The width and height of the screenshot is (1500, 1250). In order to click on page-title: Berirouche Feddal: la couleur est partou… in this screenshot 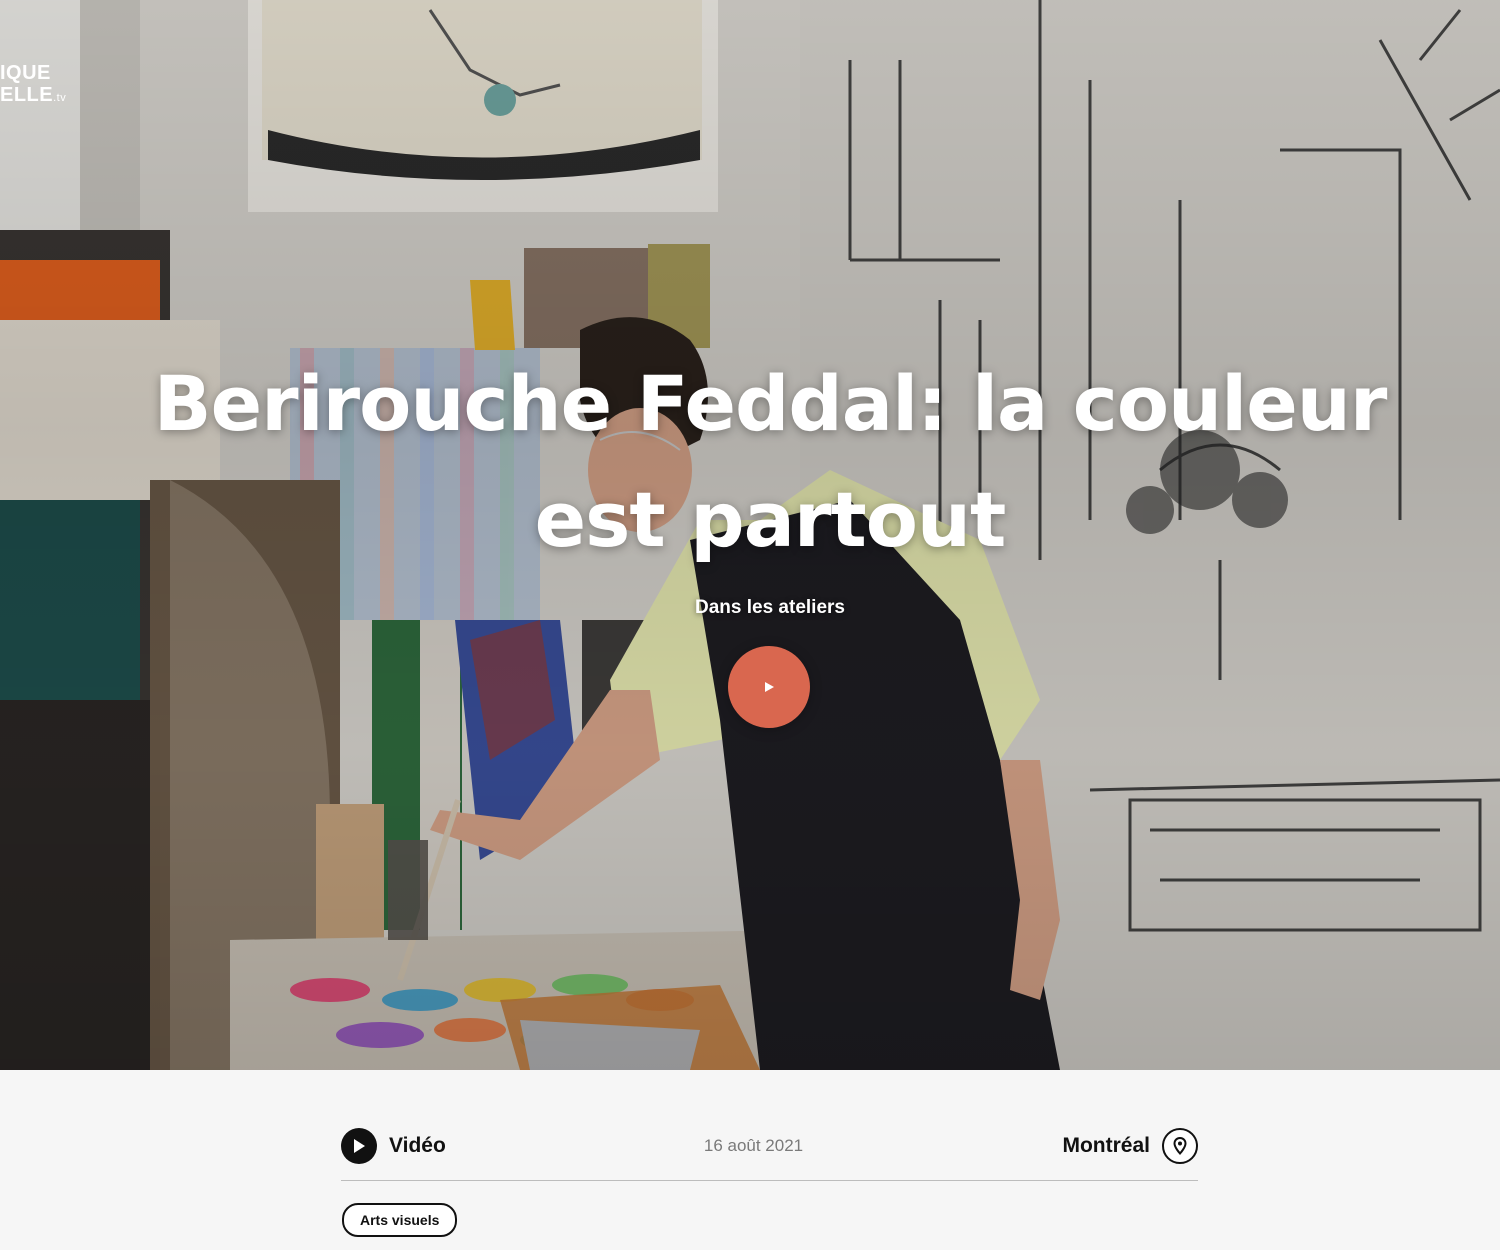, I will do `click(770, 461)`.